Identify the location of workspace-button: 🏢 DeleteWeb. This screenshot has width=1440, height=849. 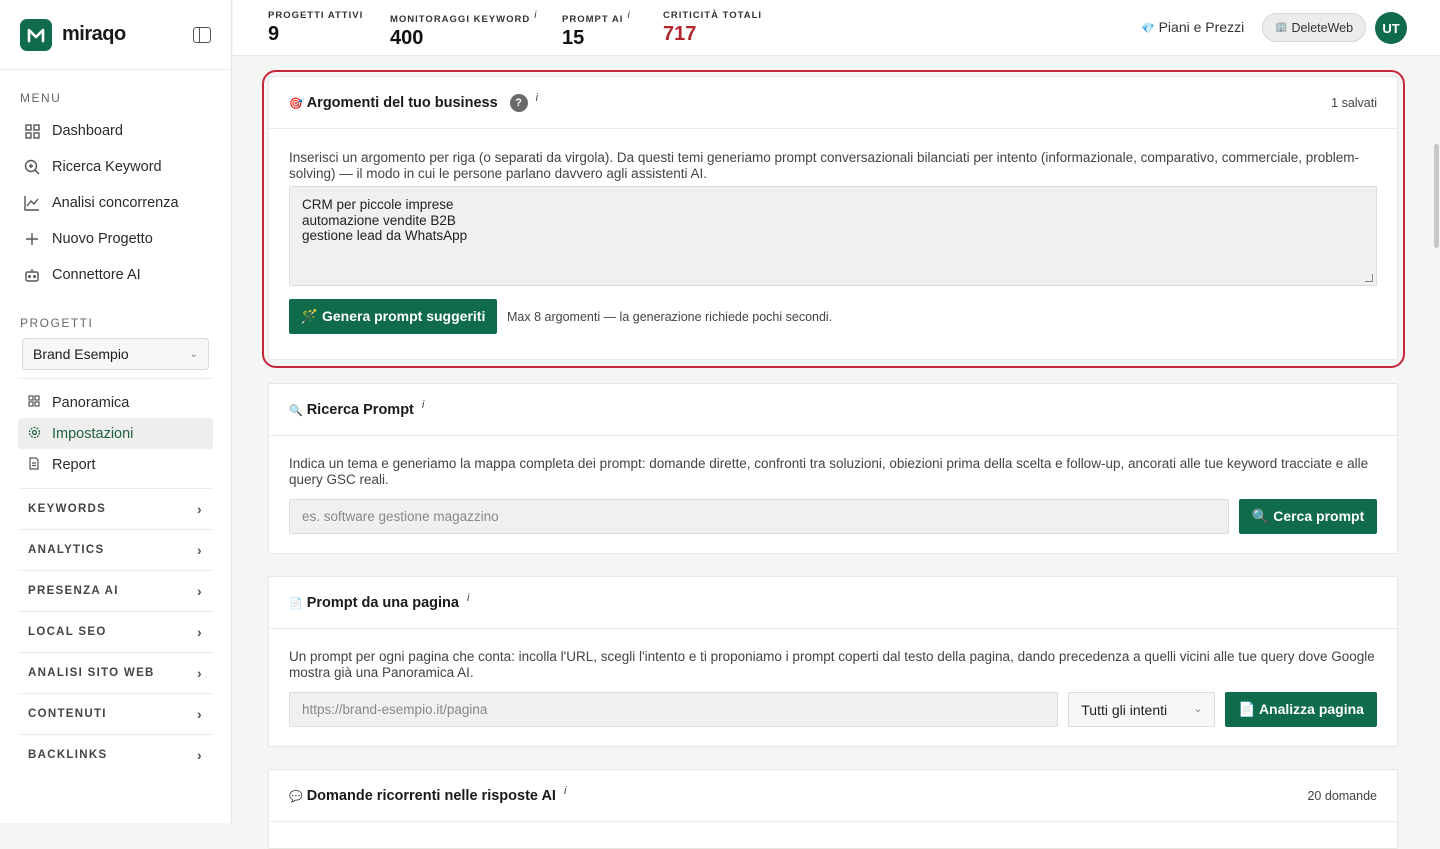
(1314, 27).